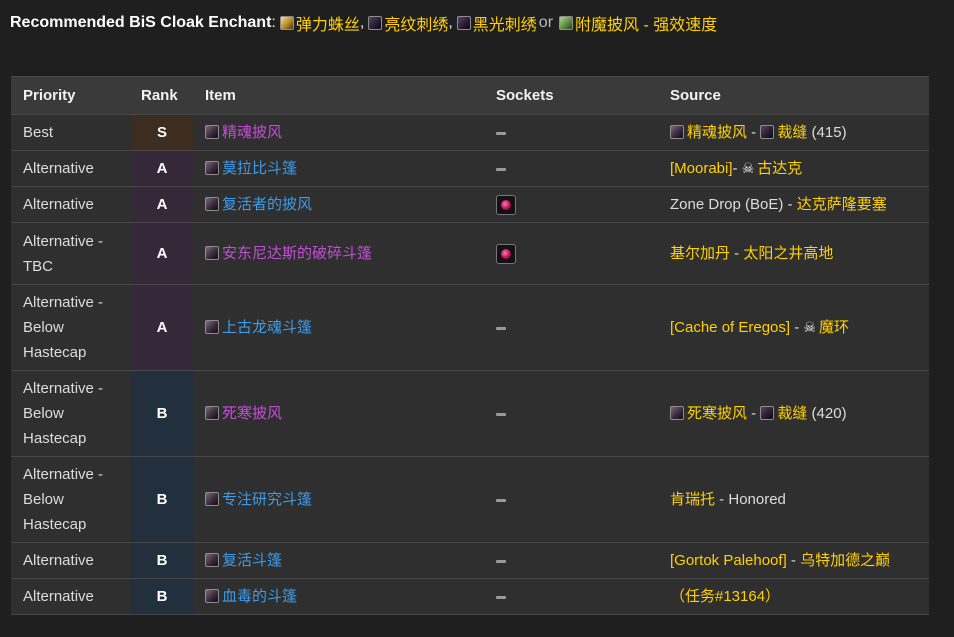 The image size is (954, 637). I want to click on item-link: 精魂披风, so click(252, 132).